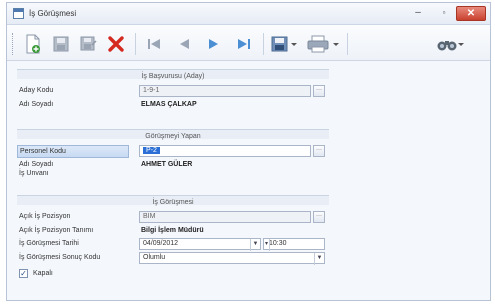  Describe the element at coordinates (319, 259) in the screenshot. I see `result-code-dropdown-button: ▼` at that location.